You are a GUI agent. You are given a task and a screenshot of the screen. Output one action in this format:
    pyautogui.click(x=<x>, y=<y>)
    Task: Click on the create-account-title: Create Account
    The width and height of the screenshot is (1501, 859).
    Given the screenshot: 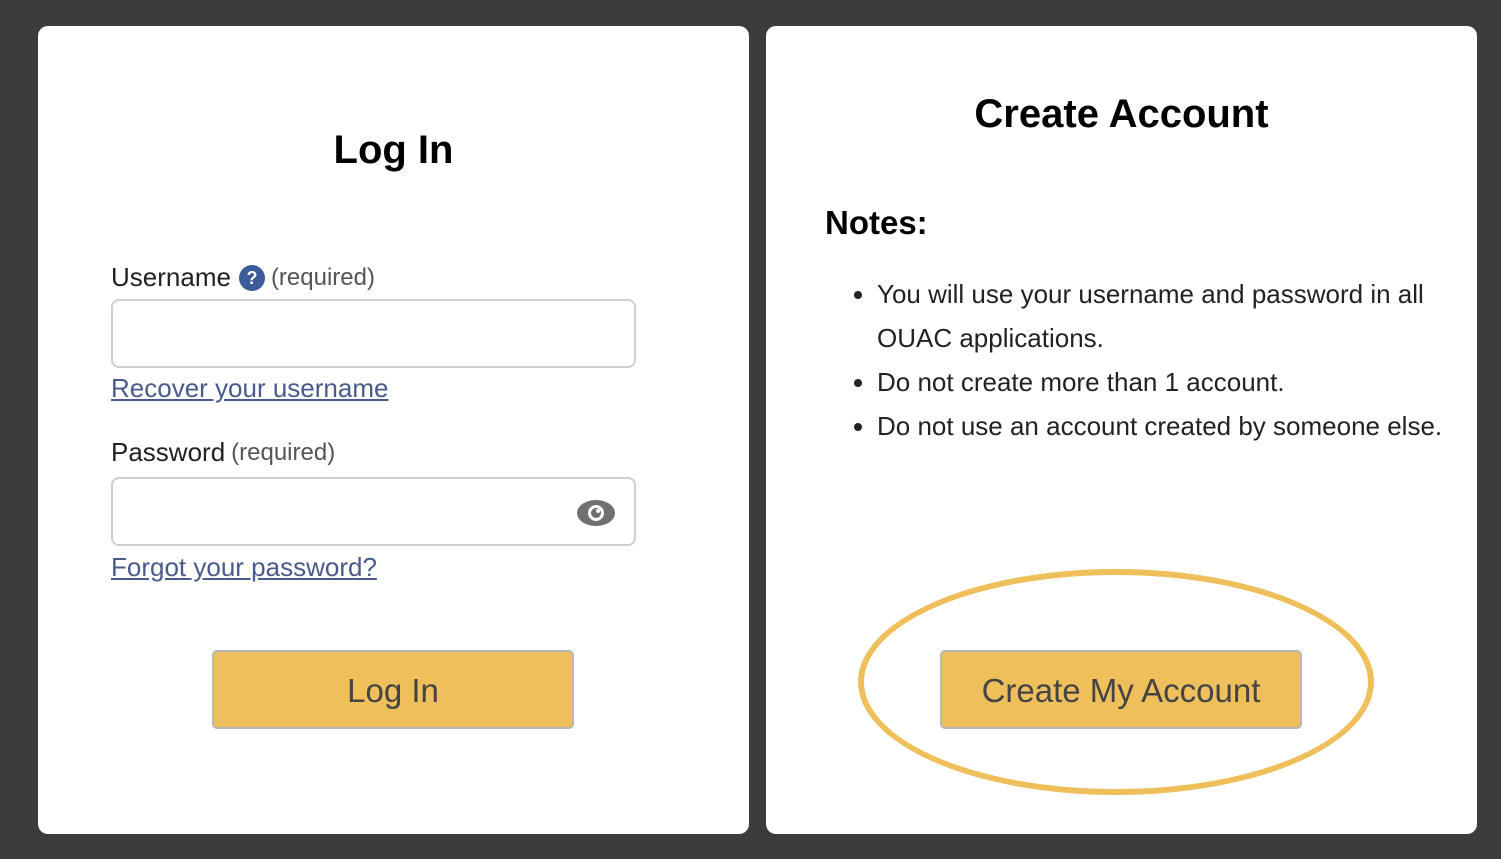 What is the action you would take?
    pyautogui.click(x=1121, y=114)
    